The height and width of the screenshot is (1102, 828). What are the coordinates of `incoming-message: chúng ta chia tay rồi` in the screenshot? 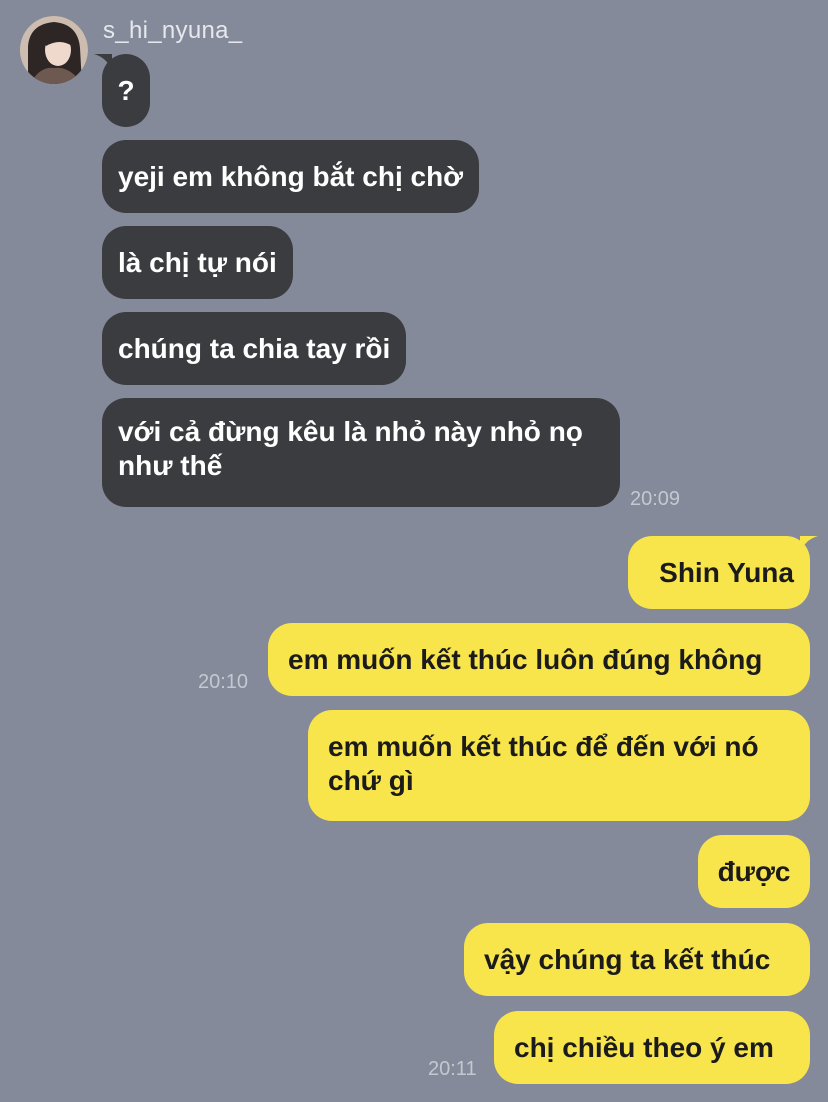 It's located at (254, 348).